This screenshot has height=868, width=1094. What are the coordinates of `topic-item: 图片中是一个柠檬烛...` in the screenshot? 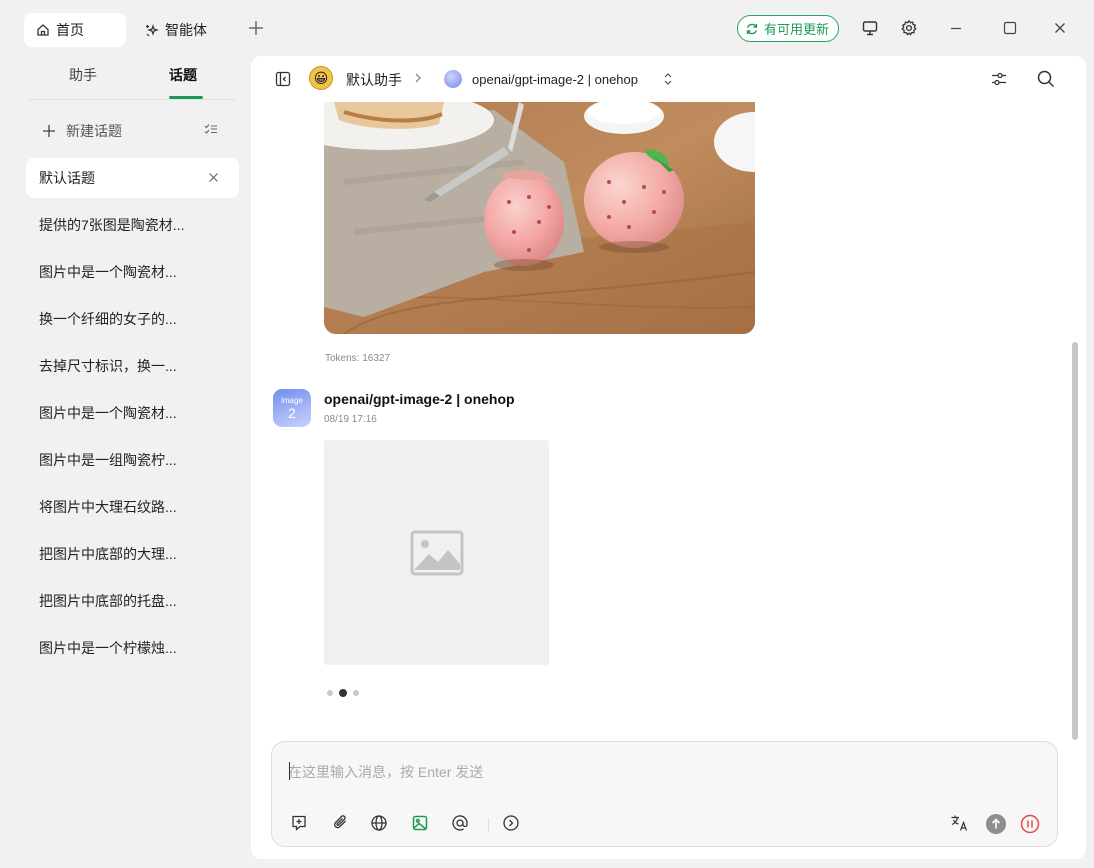 It's located at (132, 648).